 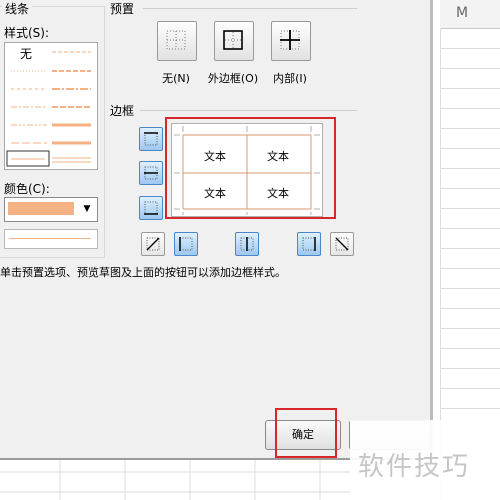 I want to click on presets-title: 预置, so click(x=122, y=9).